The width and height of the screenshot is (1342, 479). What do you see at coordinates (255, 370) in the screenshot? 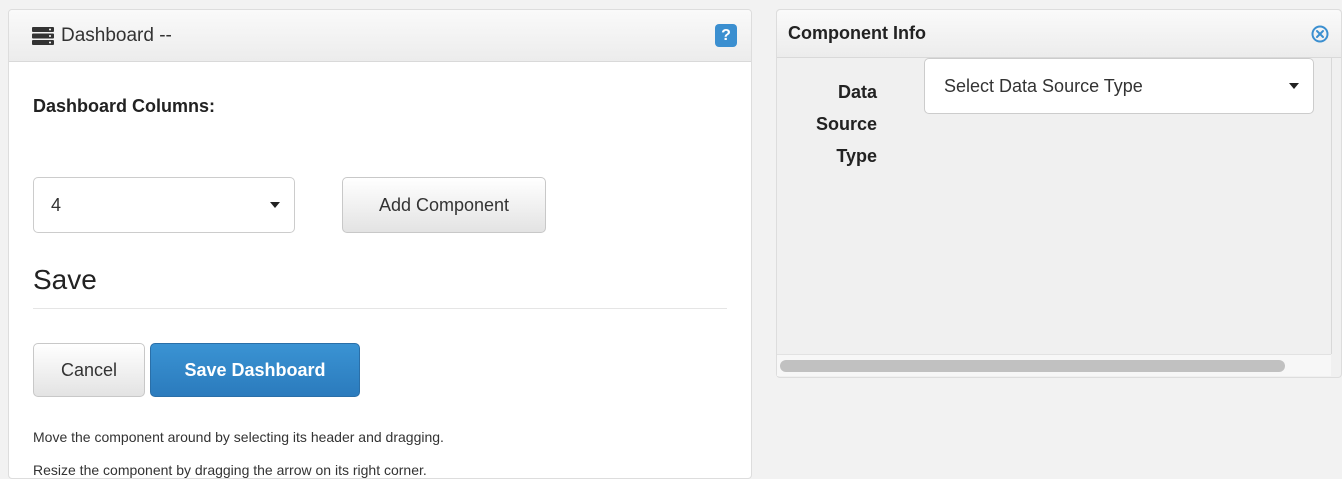
I see `save-dashboard-button: Save Dashboard` at bounding box center [255, 370].